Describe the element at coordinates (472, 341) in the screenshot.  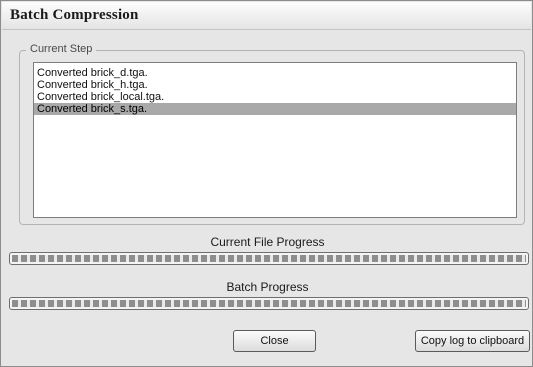
I see `copy-log-button: Copy log to clipboard` at that location.